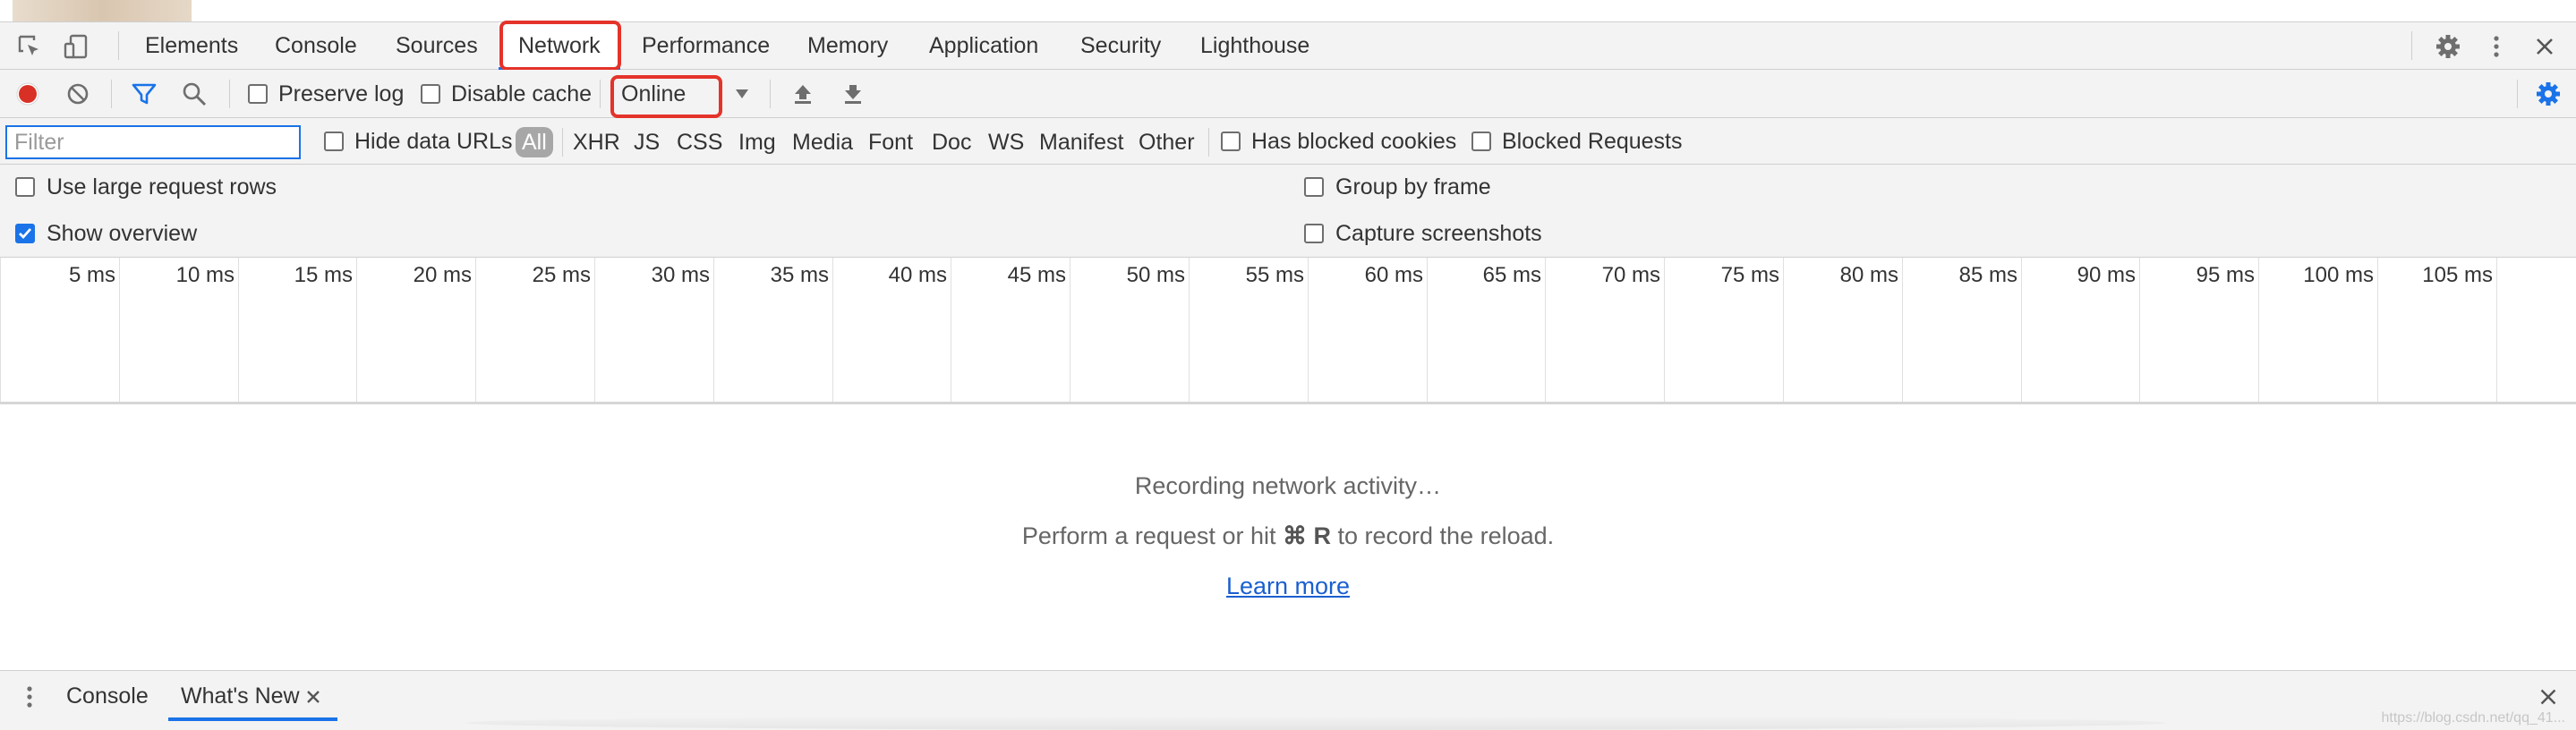  I want to click on timeline-tick-label: 30 ms, so click(680, 275).